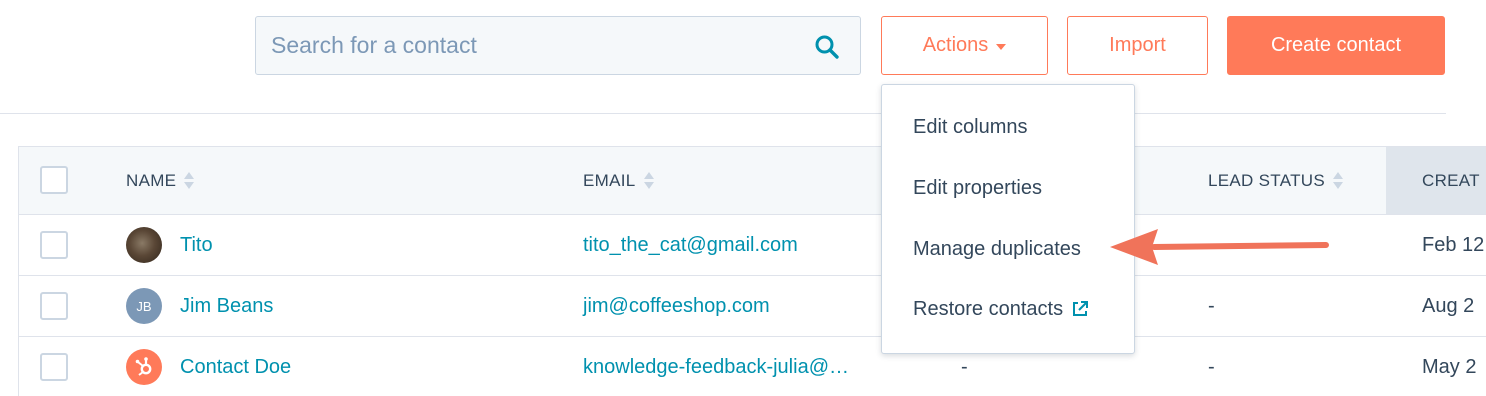 The image size is (1486, 396). I want to click on create-contact-button-label: Create contact, so click(1336, 45).